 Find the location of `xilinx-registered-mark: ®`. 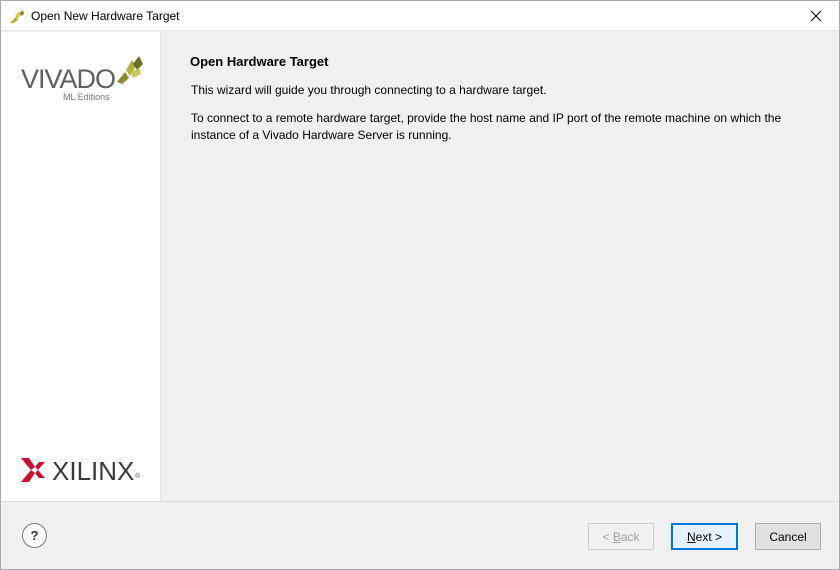

xilinx-registered-mark: ® is located at coordinates (138, 476).